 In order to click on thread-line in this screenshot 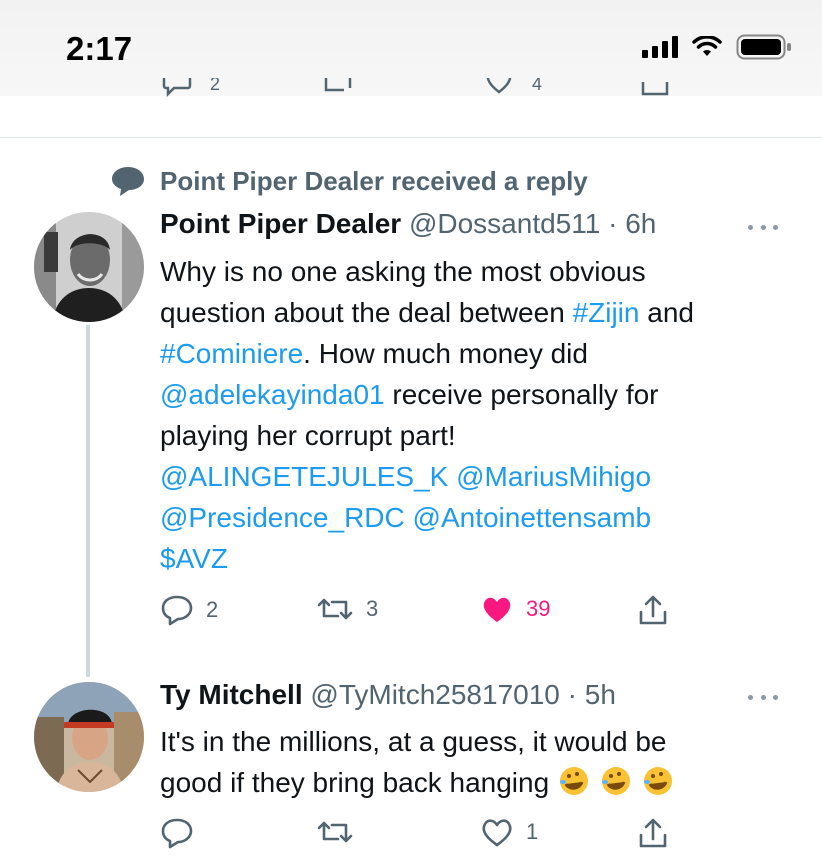, I will do `click(88, 501)`.